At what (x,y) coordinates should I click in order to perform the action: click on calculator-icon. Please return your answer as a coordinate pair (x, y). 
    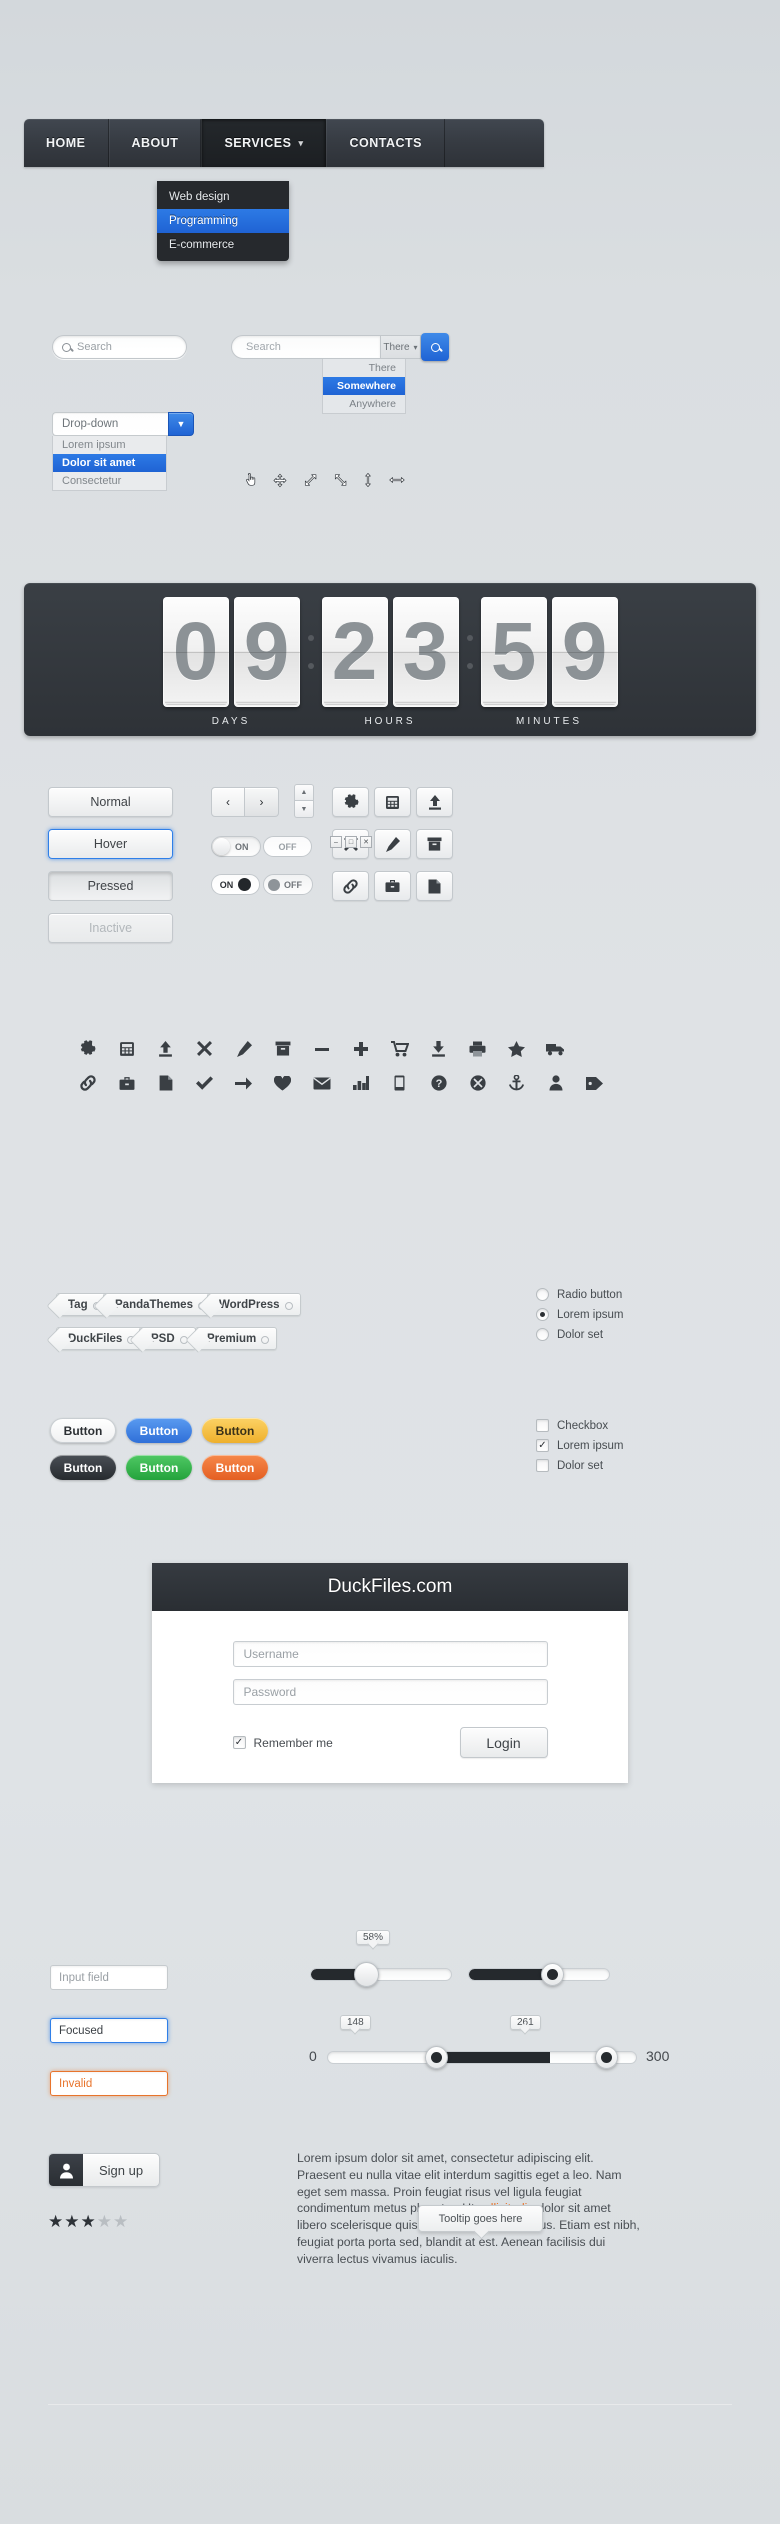
    Looking at the image, I should click on (126, 1048).